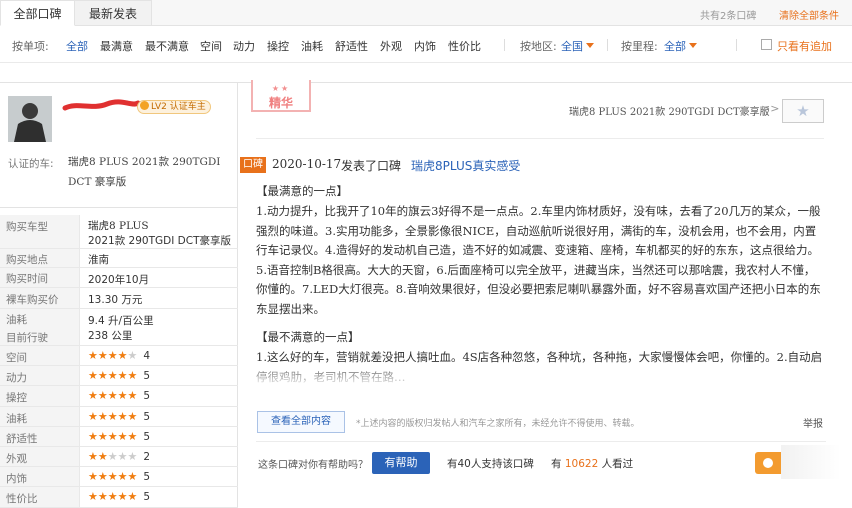 The image size is (852, 508). Describe the element at coordinates (308, 337) in the screenshot. I see `worst-heading: 【最不满意的一点】` at that location.